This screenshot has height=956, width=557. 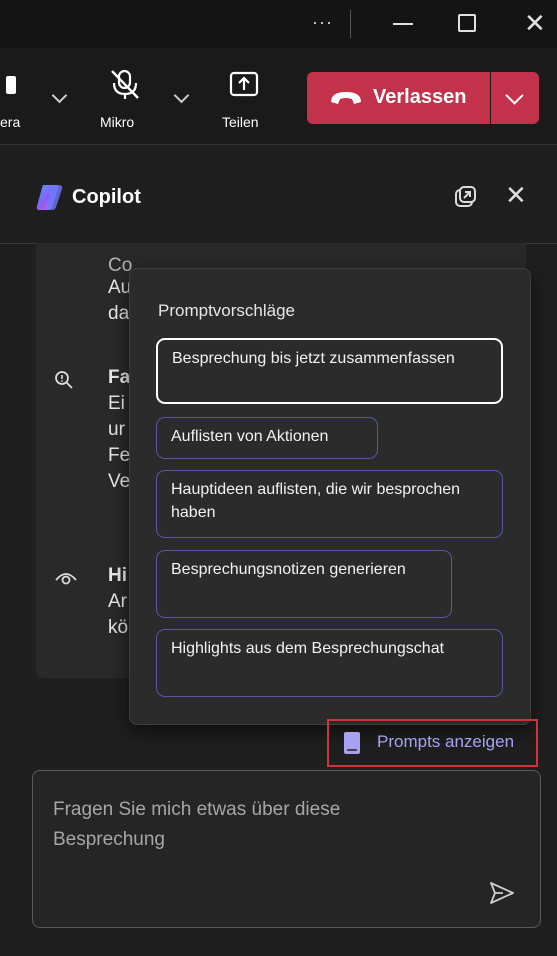 What do you see at coordinates (49, 197) in the screenshot?
I see `copilot-logo-icon` at bounding box center [49, 197].